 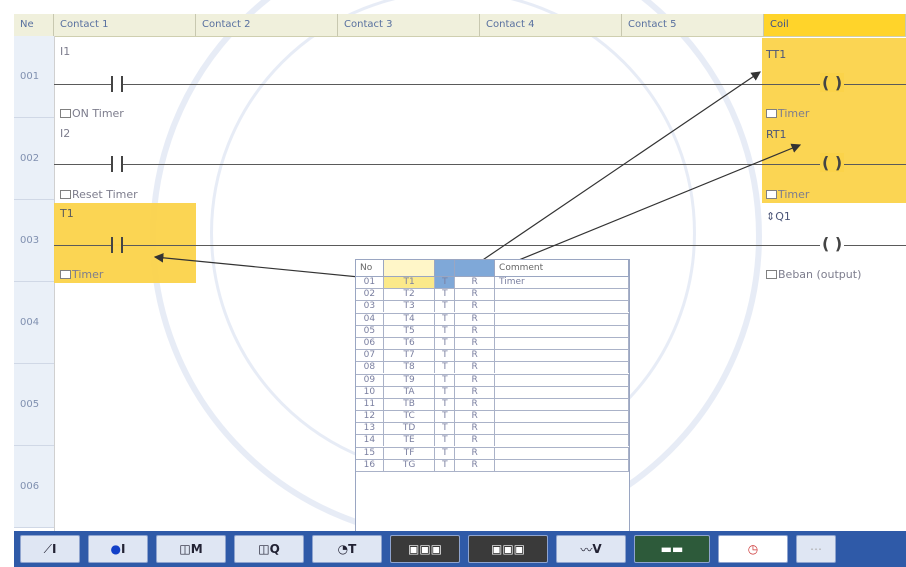 I want to click on popup-row: 09 T9 T R, so click(x=492, y=380).